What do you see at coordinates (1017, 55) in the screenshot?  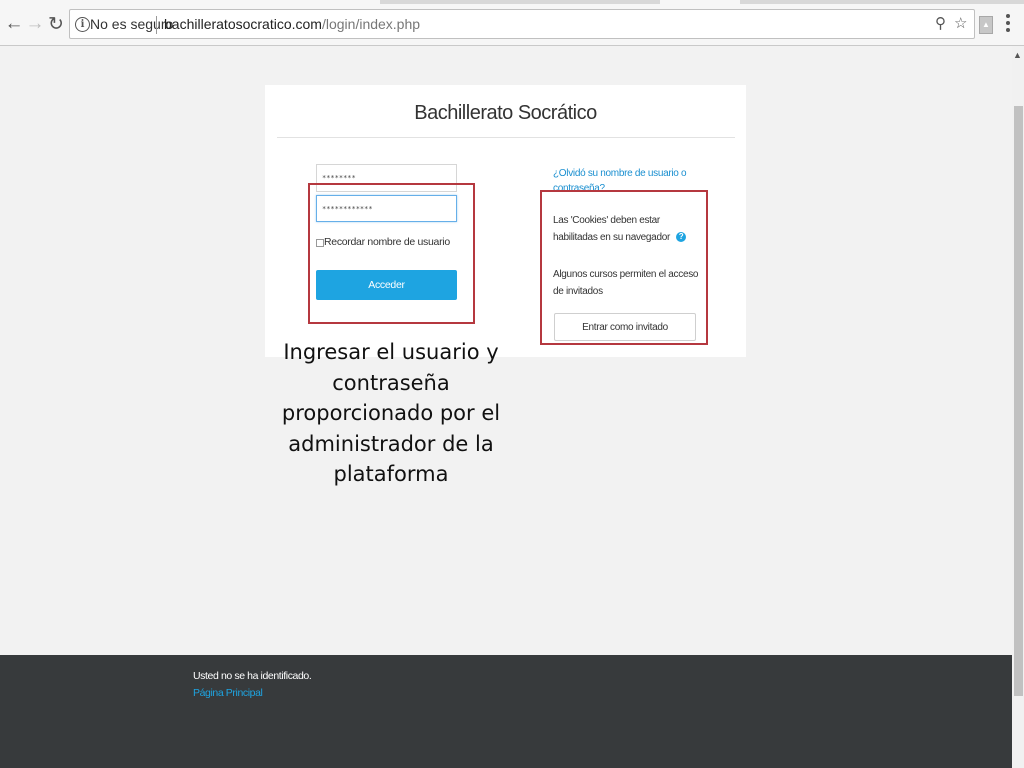 I see `scroll-up-arrow-icon: ▲` at bounding box center [1017, 55].